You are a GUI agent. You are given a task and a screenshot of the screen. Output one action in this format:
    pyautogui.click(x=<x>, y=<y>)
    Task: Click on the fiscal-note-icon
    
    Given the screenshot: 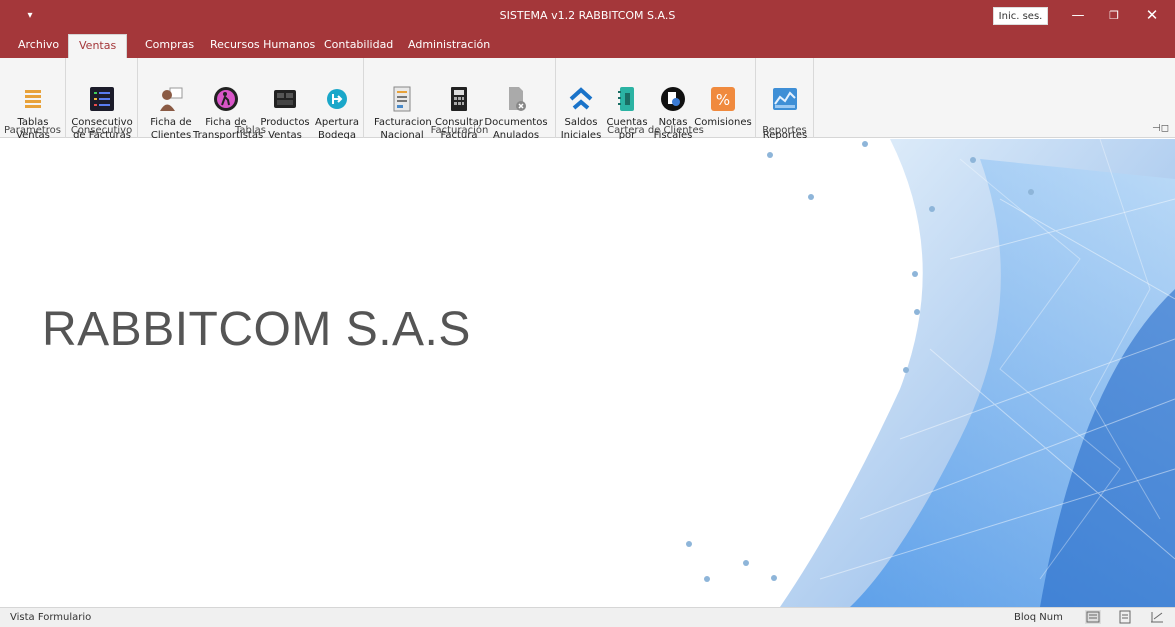 What is the action you would take?
    pyautogui.click(x=673, y=92)
    